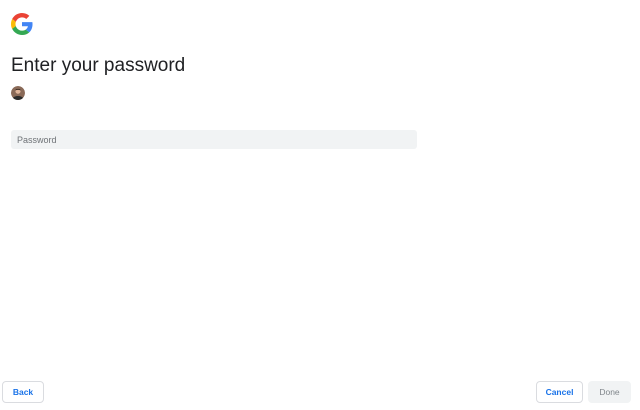  What do you see at coordinates (18, 93) in the screenshot?
I see `user-avatar-icon` at bounding box center [18, 93].